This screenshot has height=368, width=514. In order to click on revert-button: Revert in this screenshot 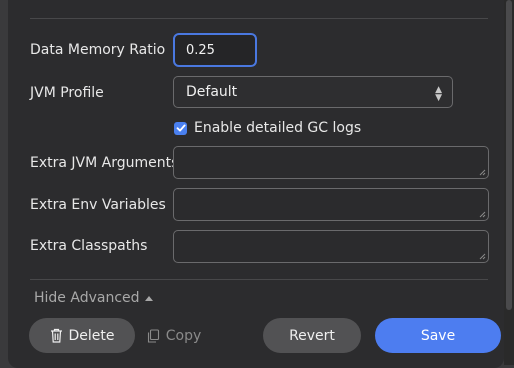, I will do `click(312, 335)`.